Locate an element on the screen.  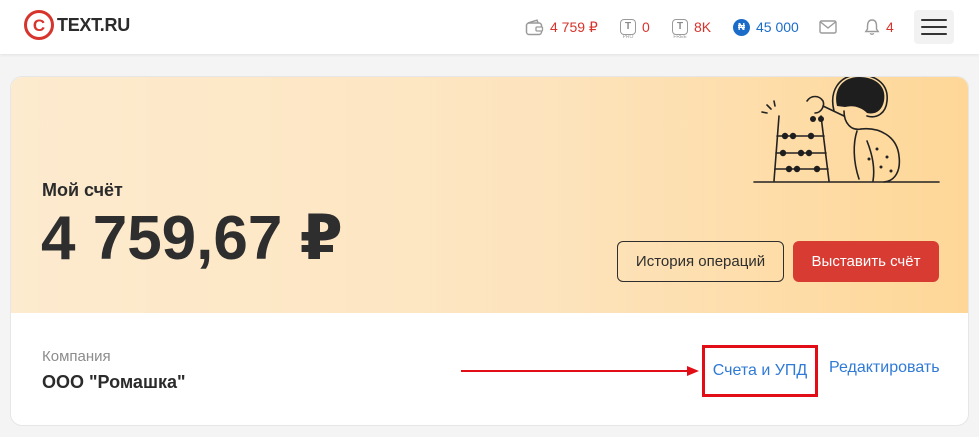
free-credits-value: 8K is located at coordinates (703, 27).